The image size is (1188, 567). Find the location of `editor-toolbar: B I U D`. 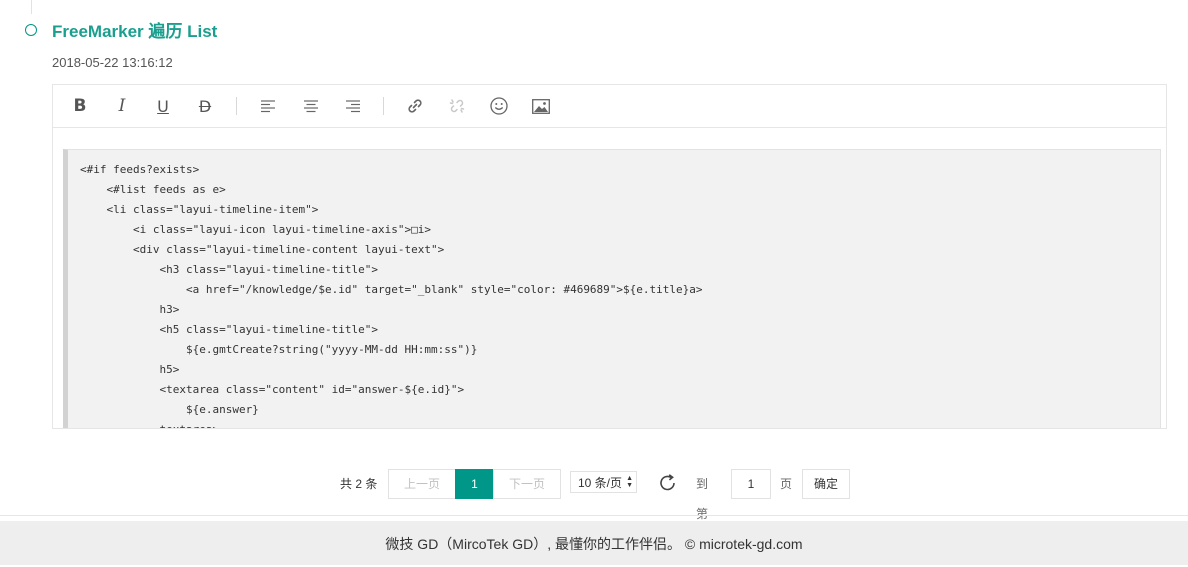

editor-toolbar: B I U D is located at coordinates (609, 106).